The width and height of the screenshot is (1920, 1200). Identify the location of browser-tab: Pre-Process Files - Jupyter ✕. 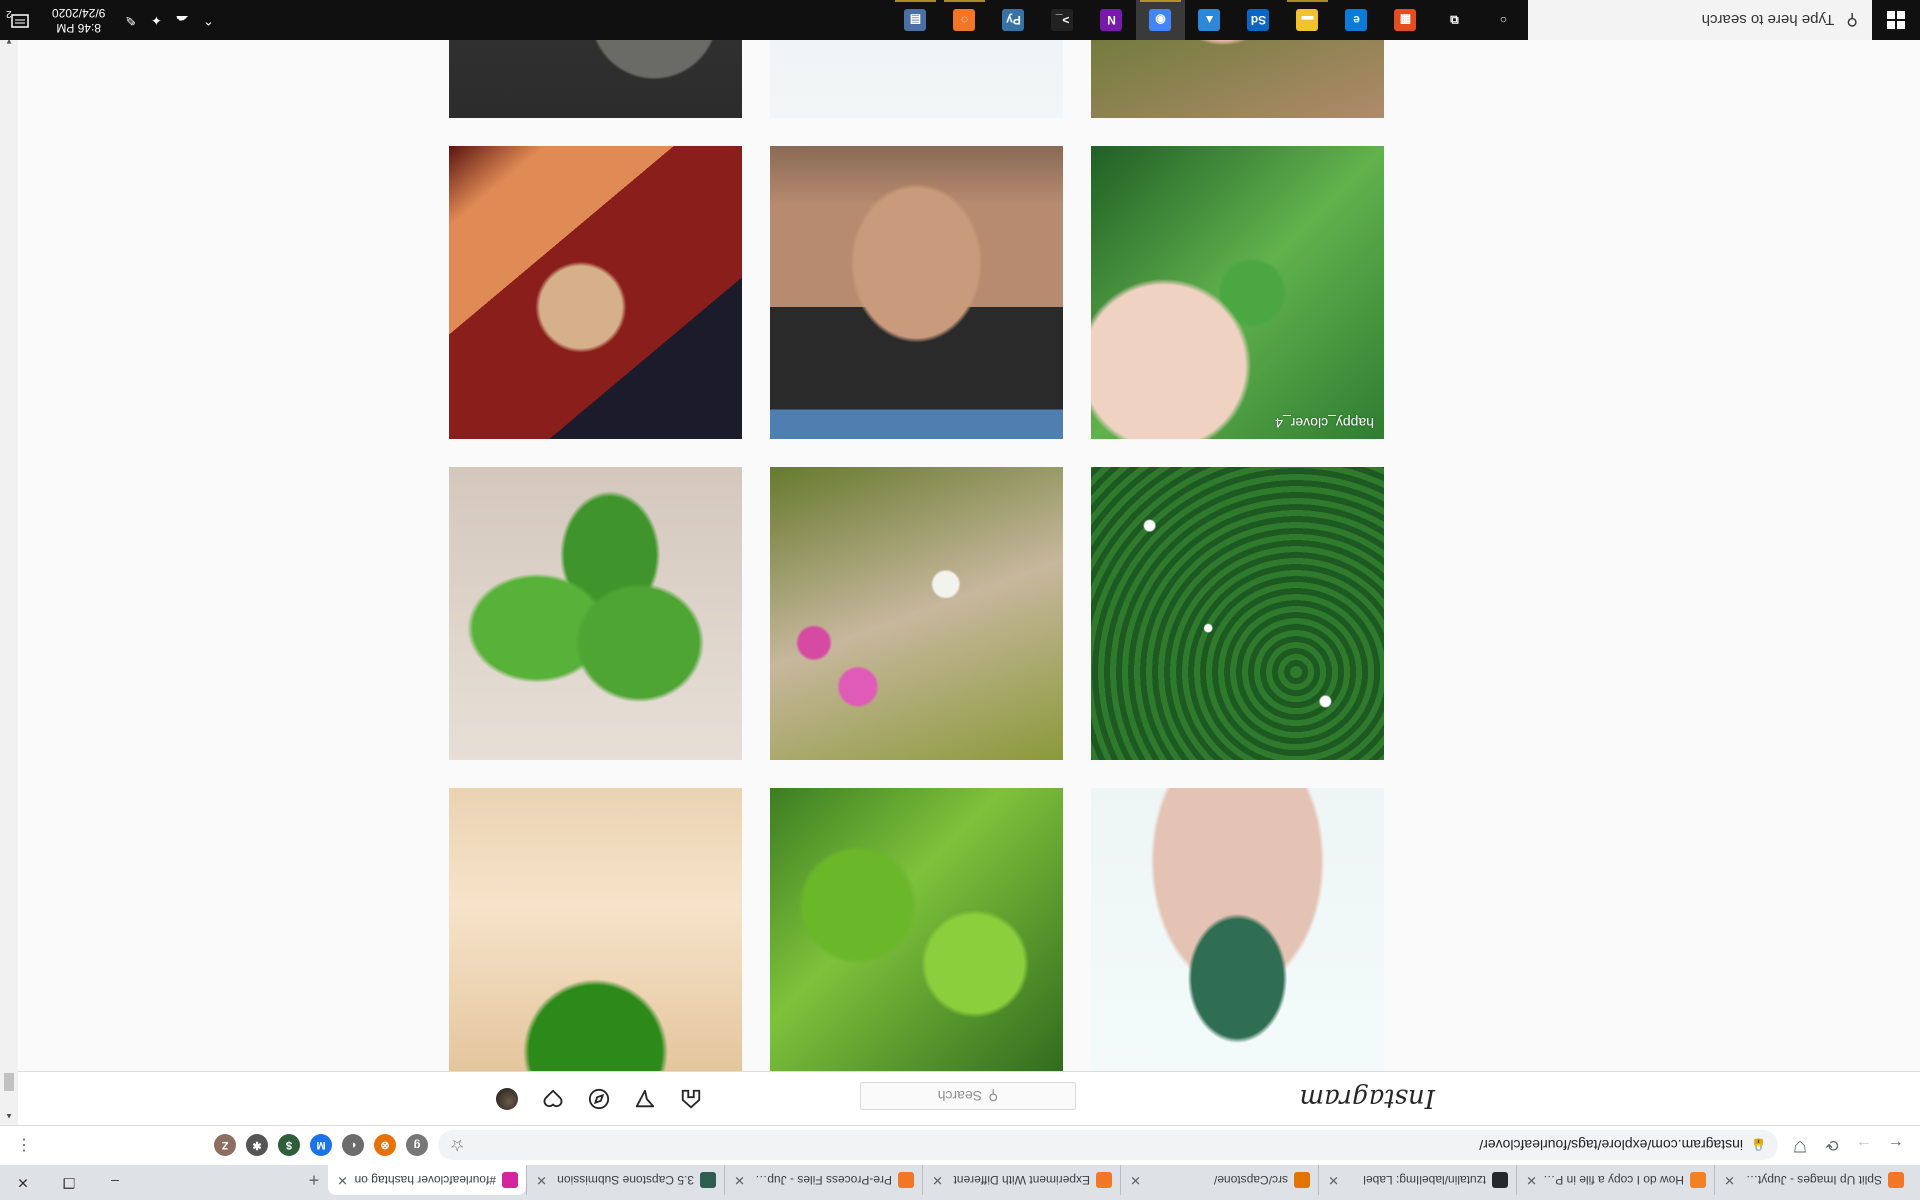
(823, 1180).